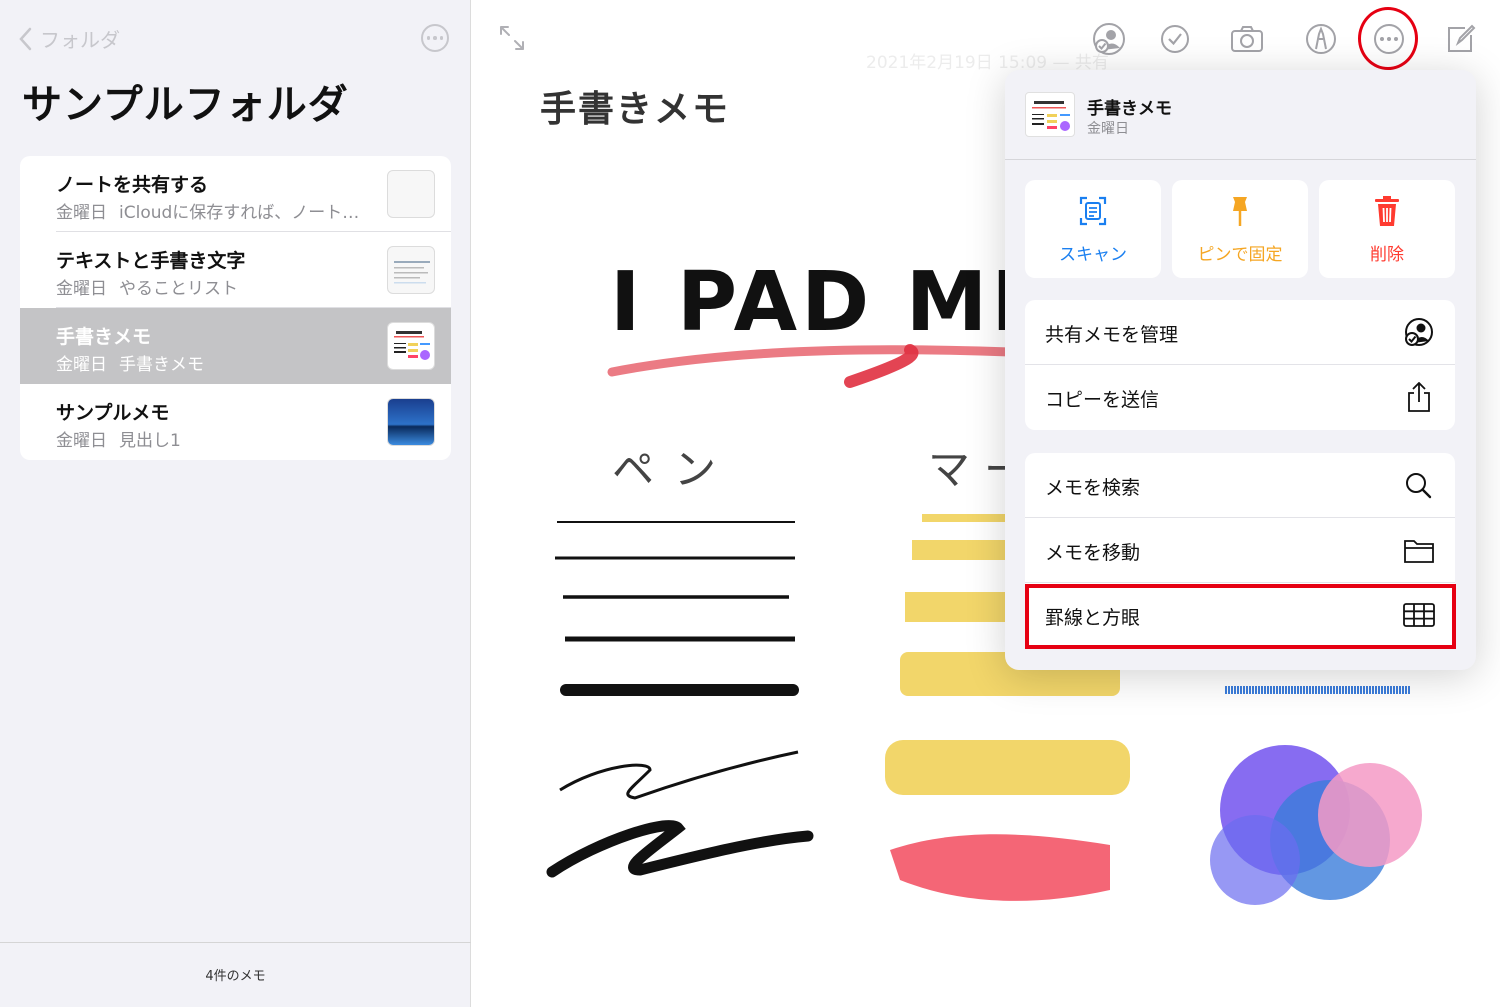 The width and height of the screenshot is (1500, 1007). I want to click on search-icon, so click(1419, 486).